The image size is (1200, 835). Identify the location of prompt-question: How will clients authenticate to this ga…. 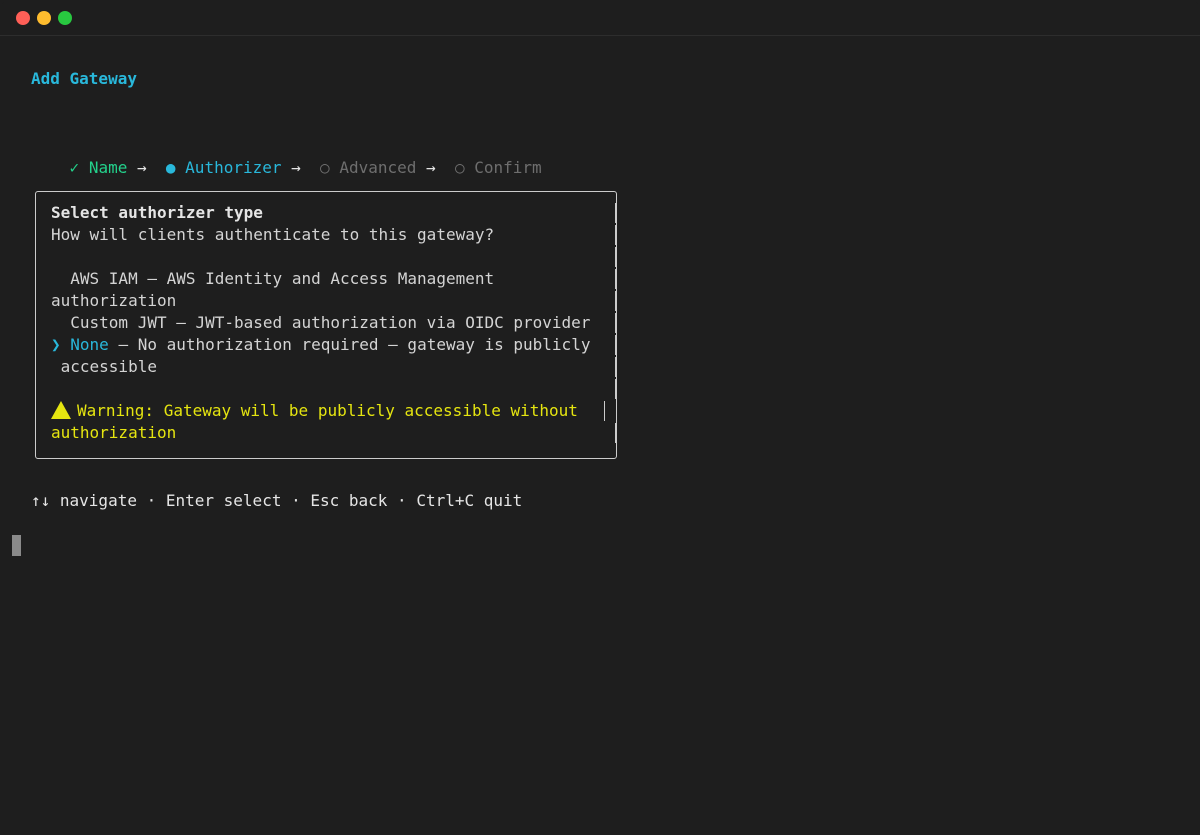
(273, 234).